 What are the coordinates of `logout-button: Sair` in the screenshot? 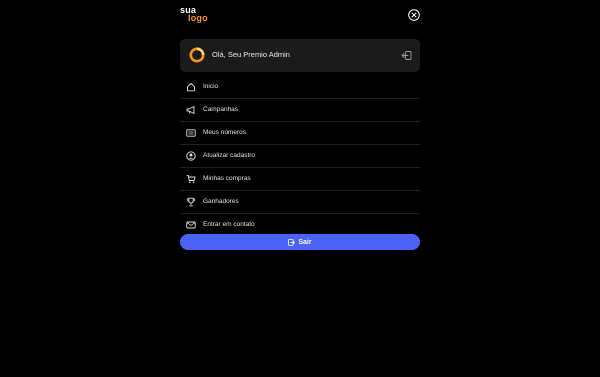 It's located at (300, 242).